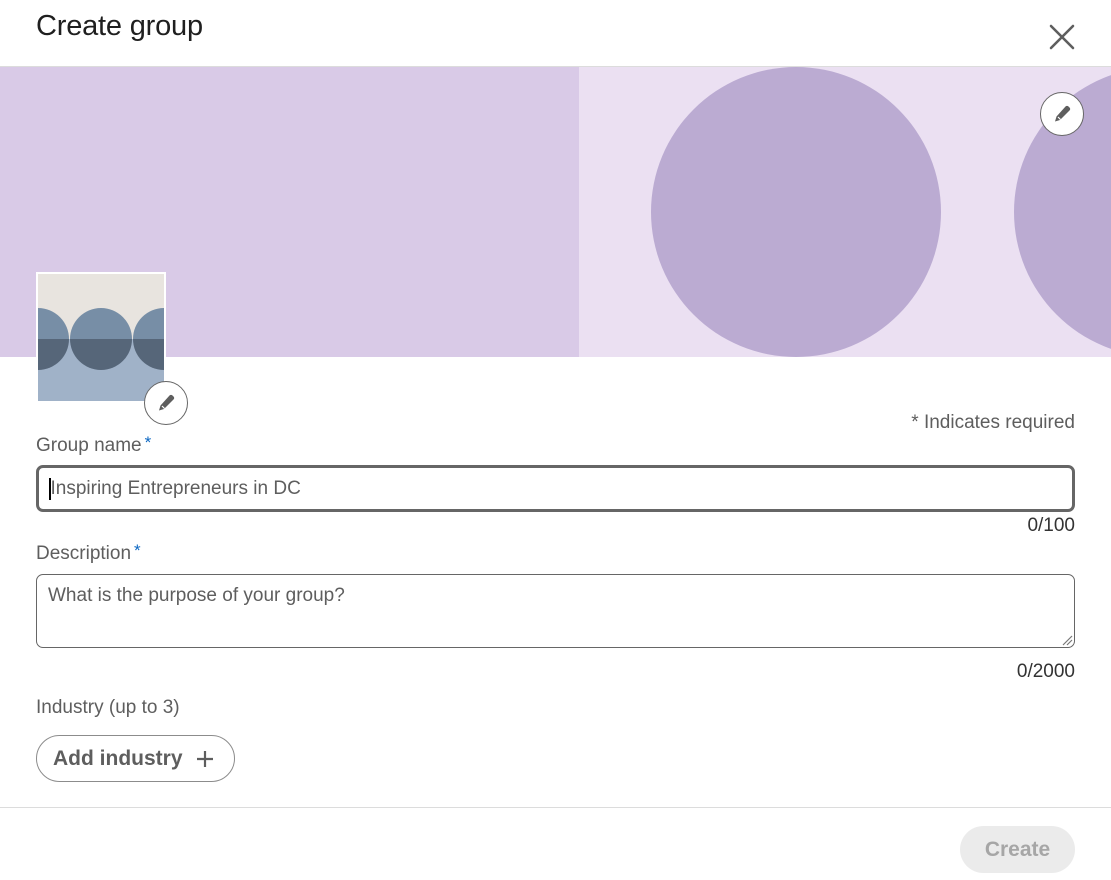 This screenshot has height=880, width=1111. I want to click on description-label: Description *, so click(88, 553).